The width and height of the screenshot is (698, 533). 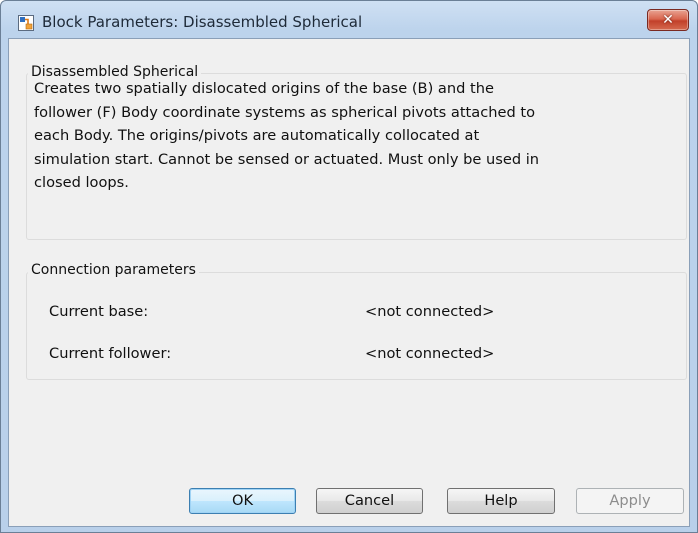 What do you see at coordinates (81, 182) in the screenshot?
I see `description-line: closed loops.` at bounding box center [81, 182].